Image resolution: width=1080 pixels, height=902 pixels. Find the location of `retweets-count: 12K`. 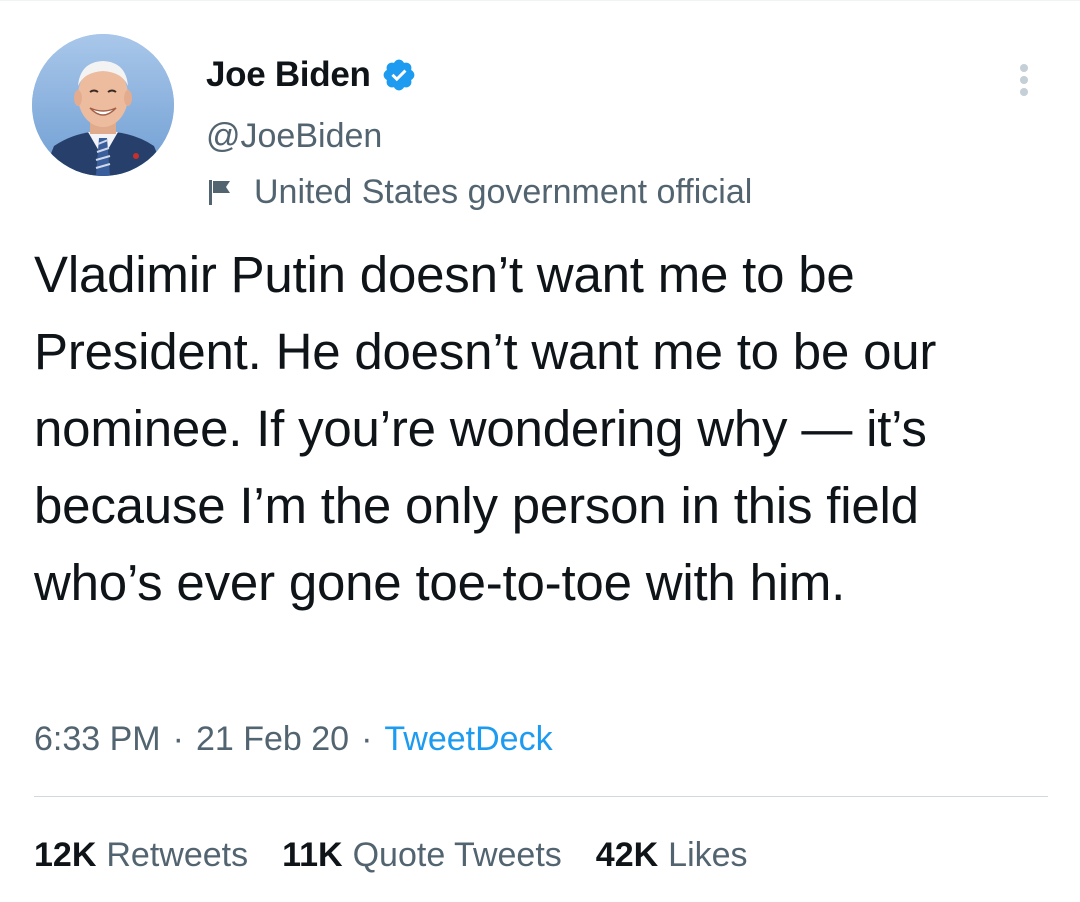

retweets-count: 12K is located at coordinates (65, 855).